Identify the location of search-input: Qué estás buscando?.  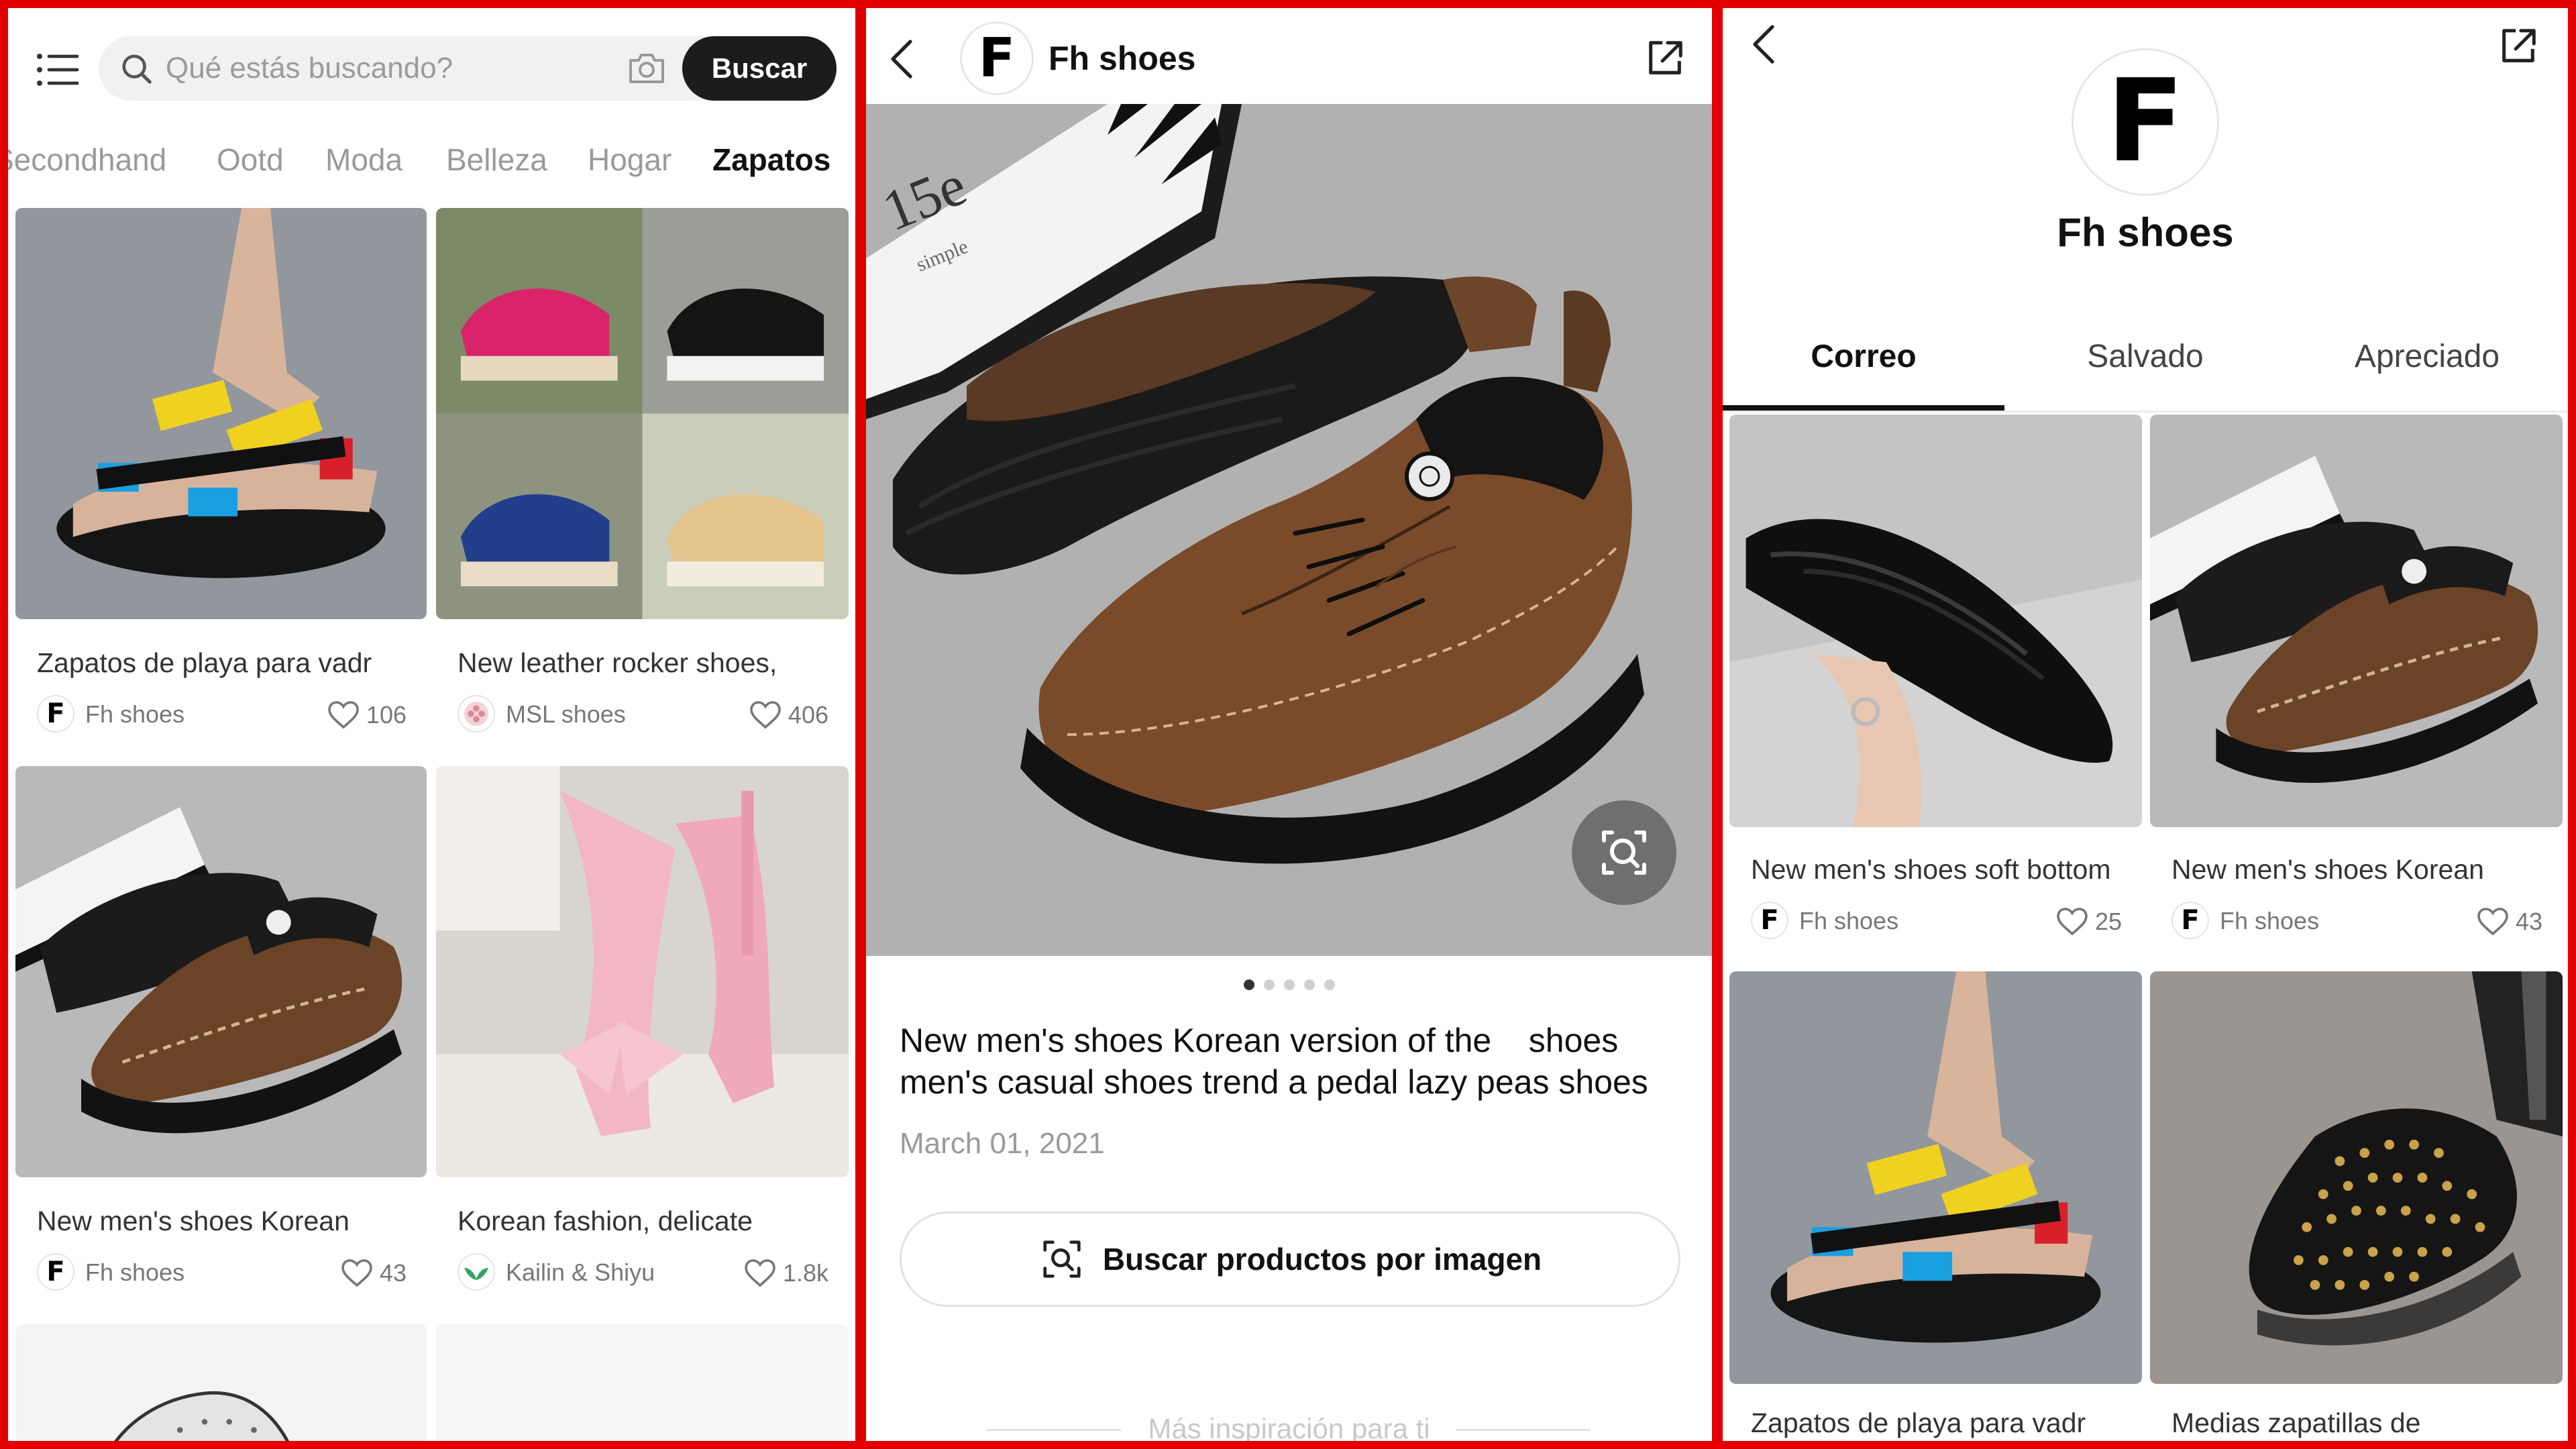
(309, 68).